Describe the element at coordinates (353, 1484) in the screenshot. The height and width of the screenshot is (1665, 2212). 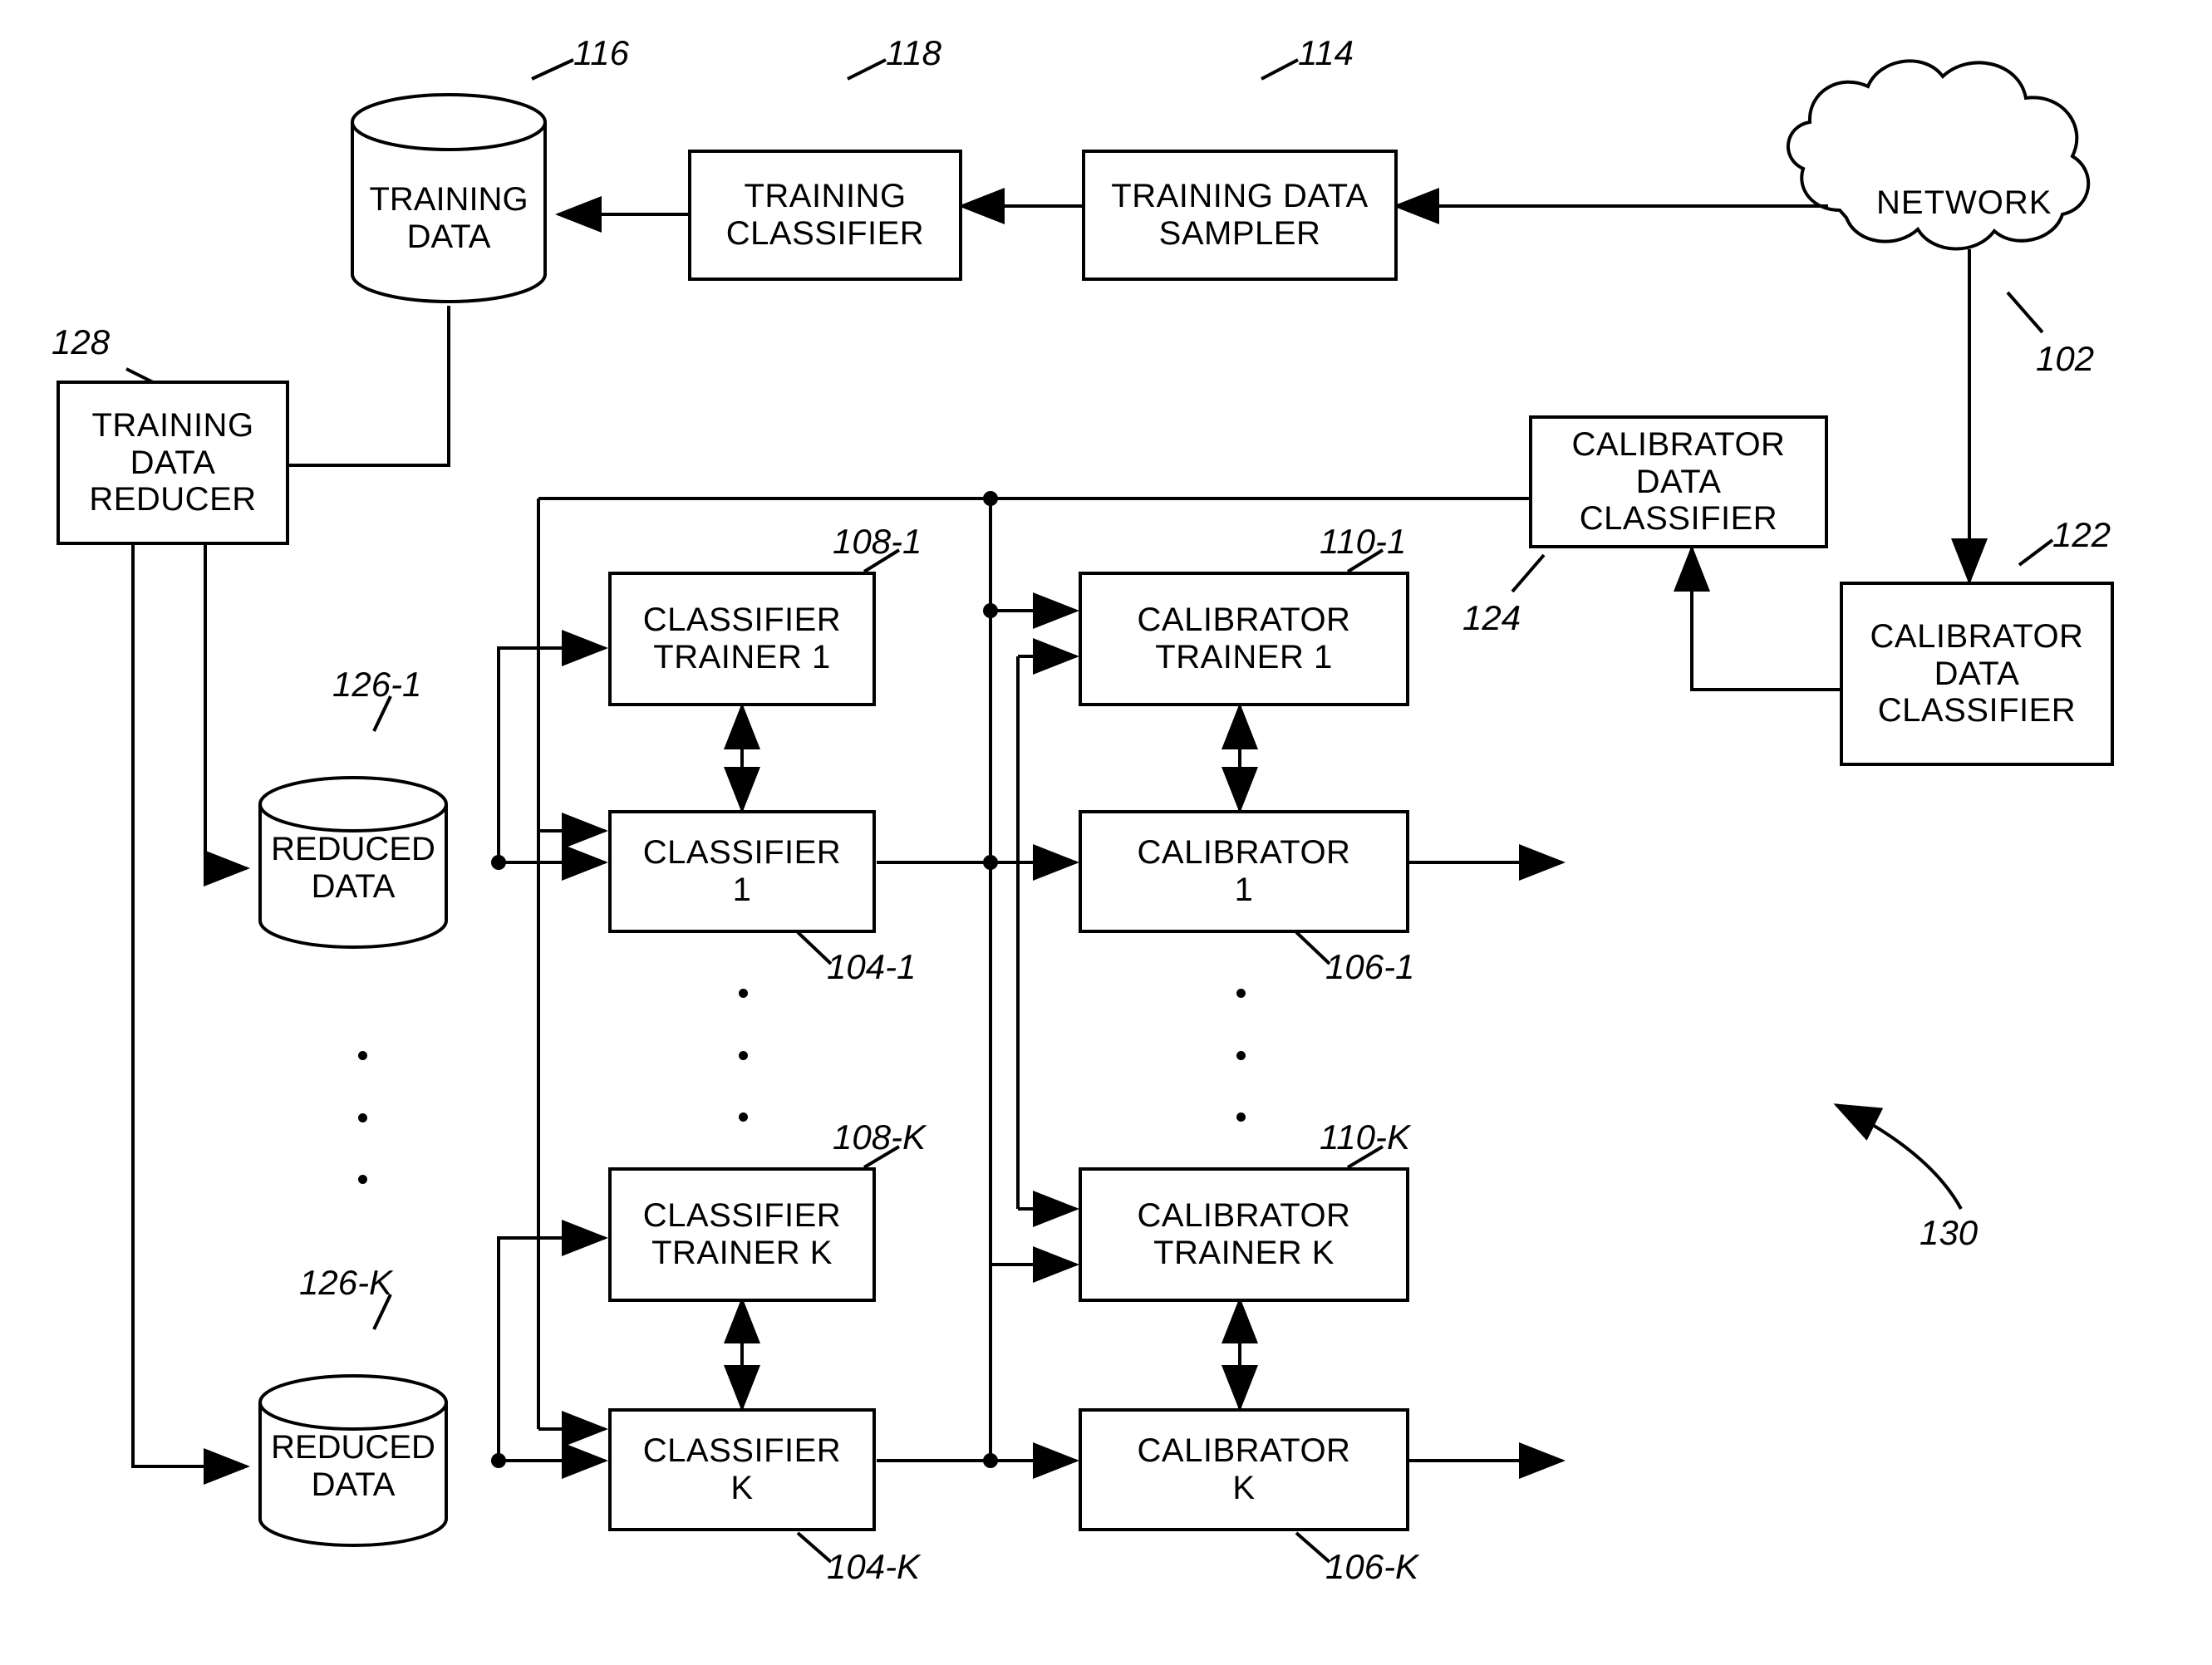
I see `reduced-data-k-line2: DATA` at that location.